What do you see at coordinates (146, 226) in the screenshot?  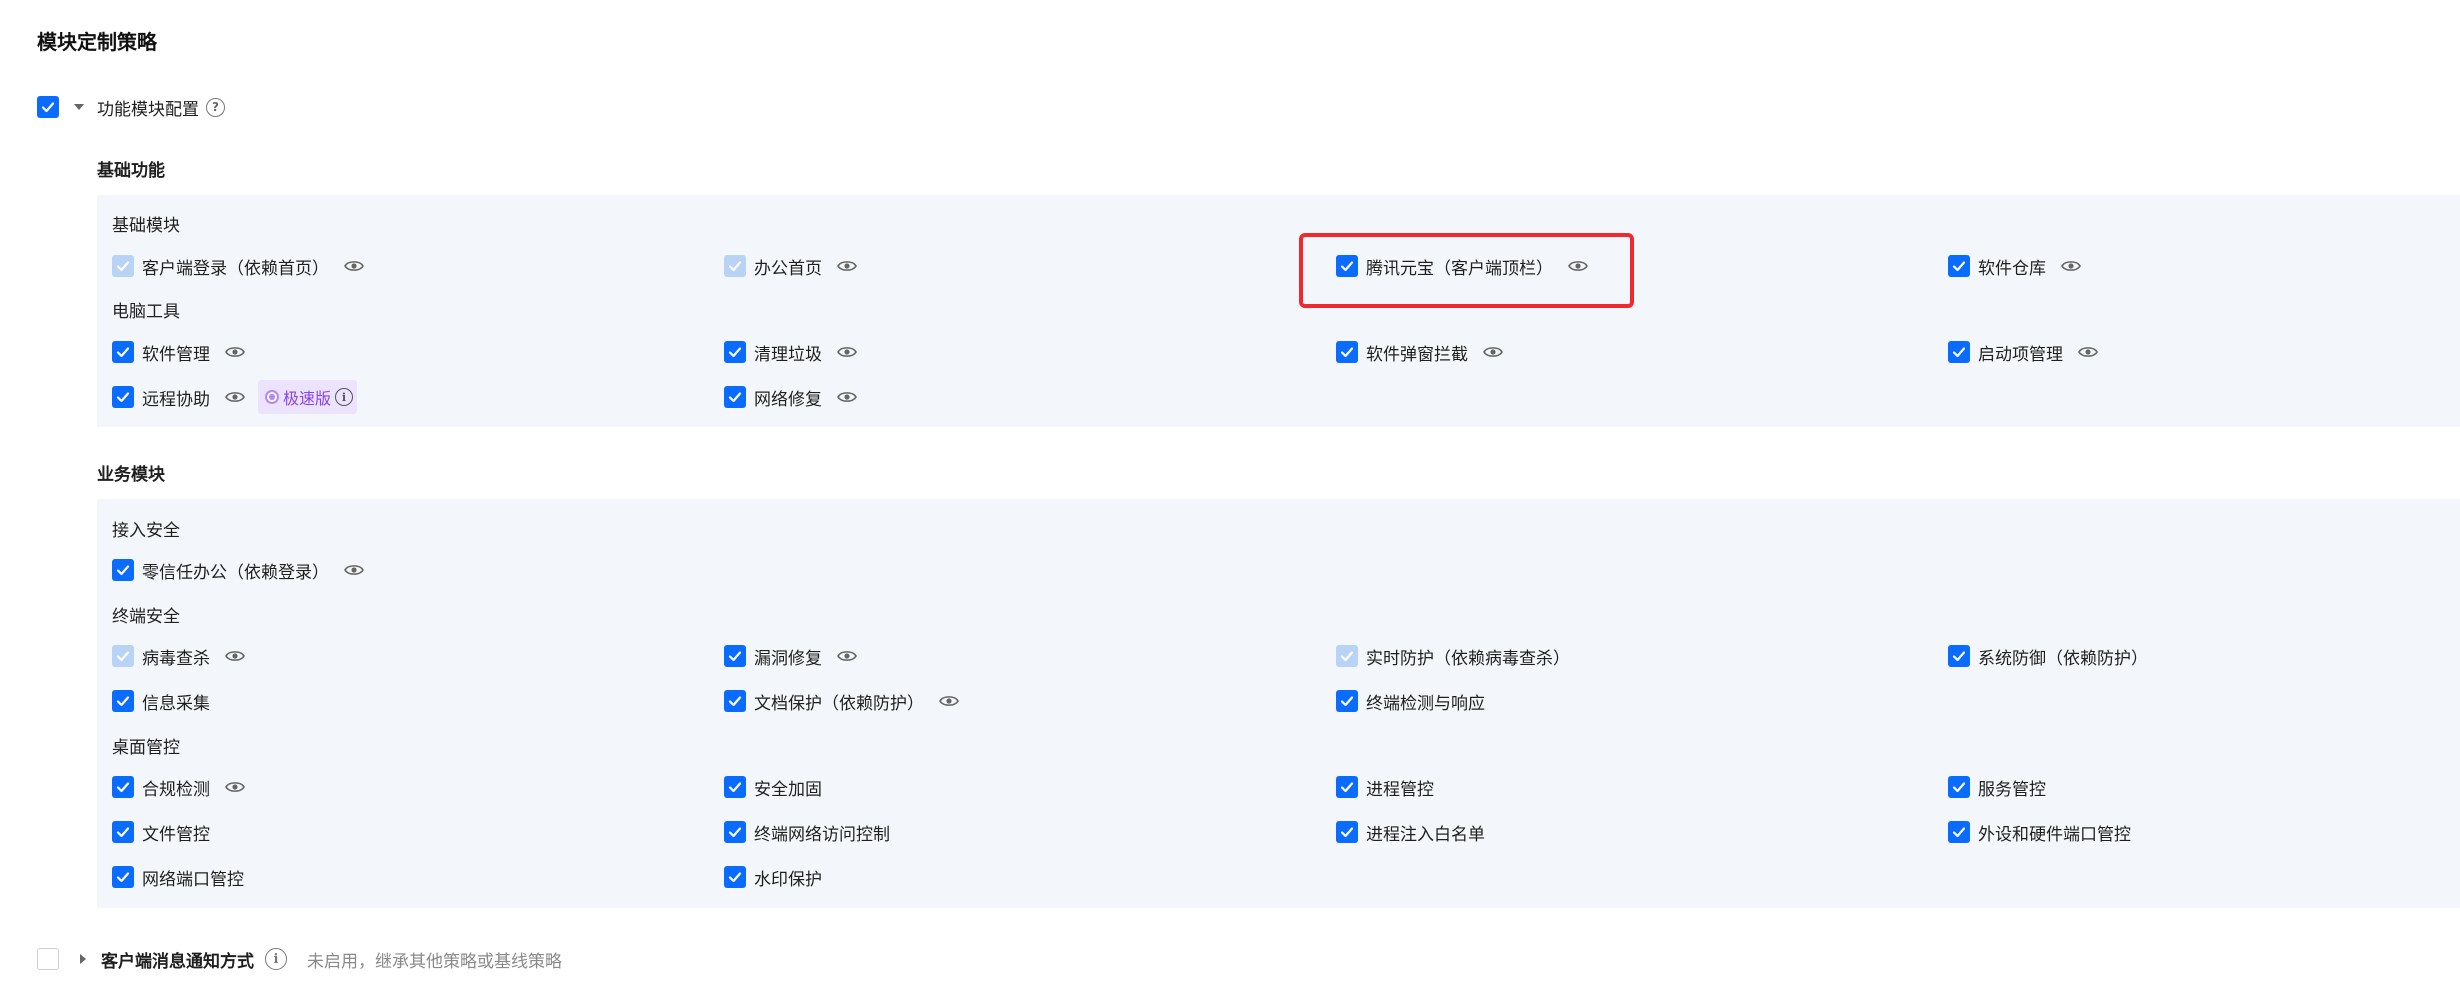 I see `group-heading-basic-module: 基础模块` at bounding box center [146, 226].